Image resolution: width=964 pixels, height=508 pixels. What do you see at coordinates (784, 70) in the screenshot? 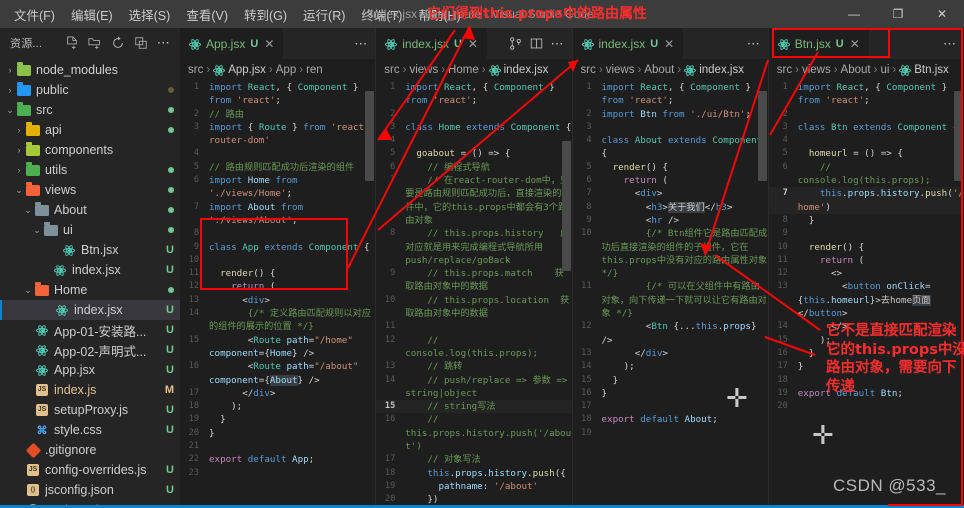
I see `breadcrumb-segment: src` at bounding box center [784, 70].